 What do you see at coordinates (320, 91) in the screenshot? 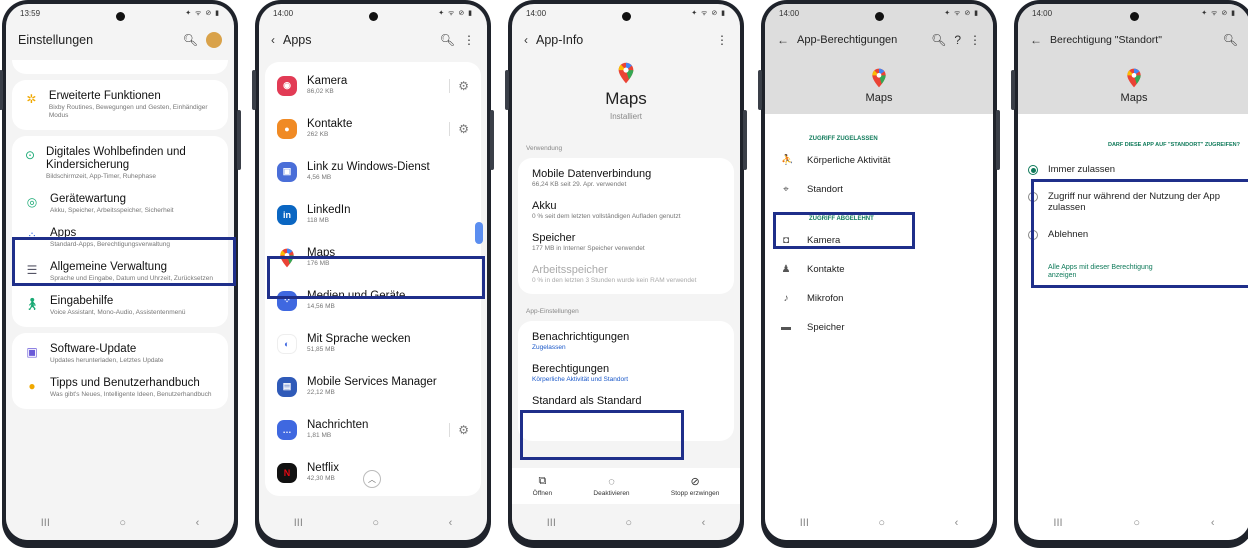
I see `app-size: 86,02 KB` at bounding box center [320, 91].